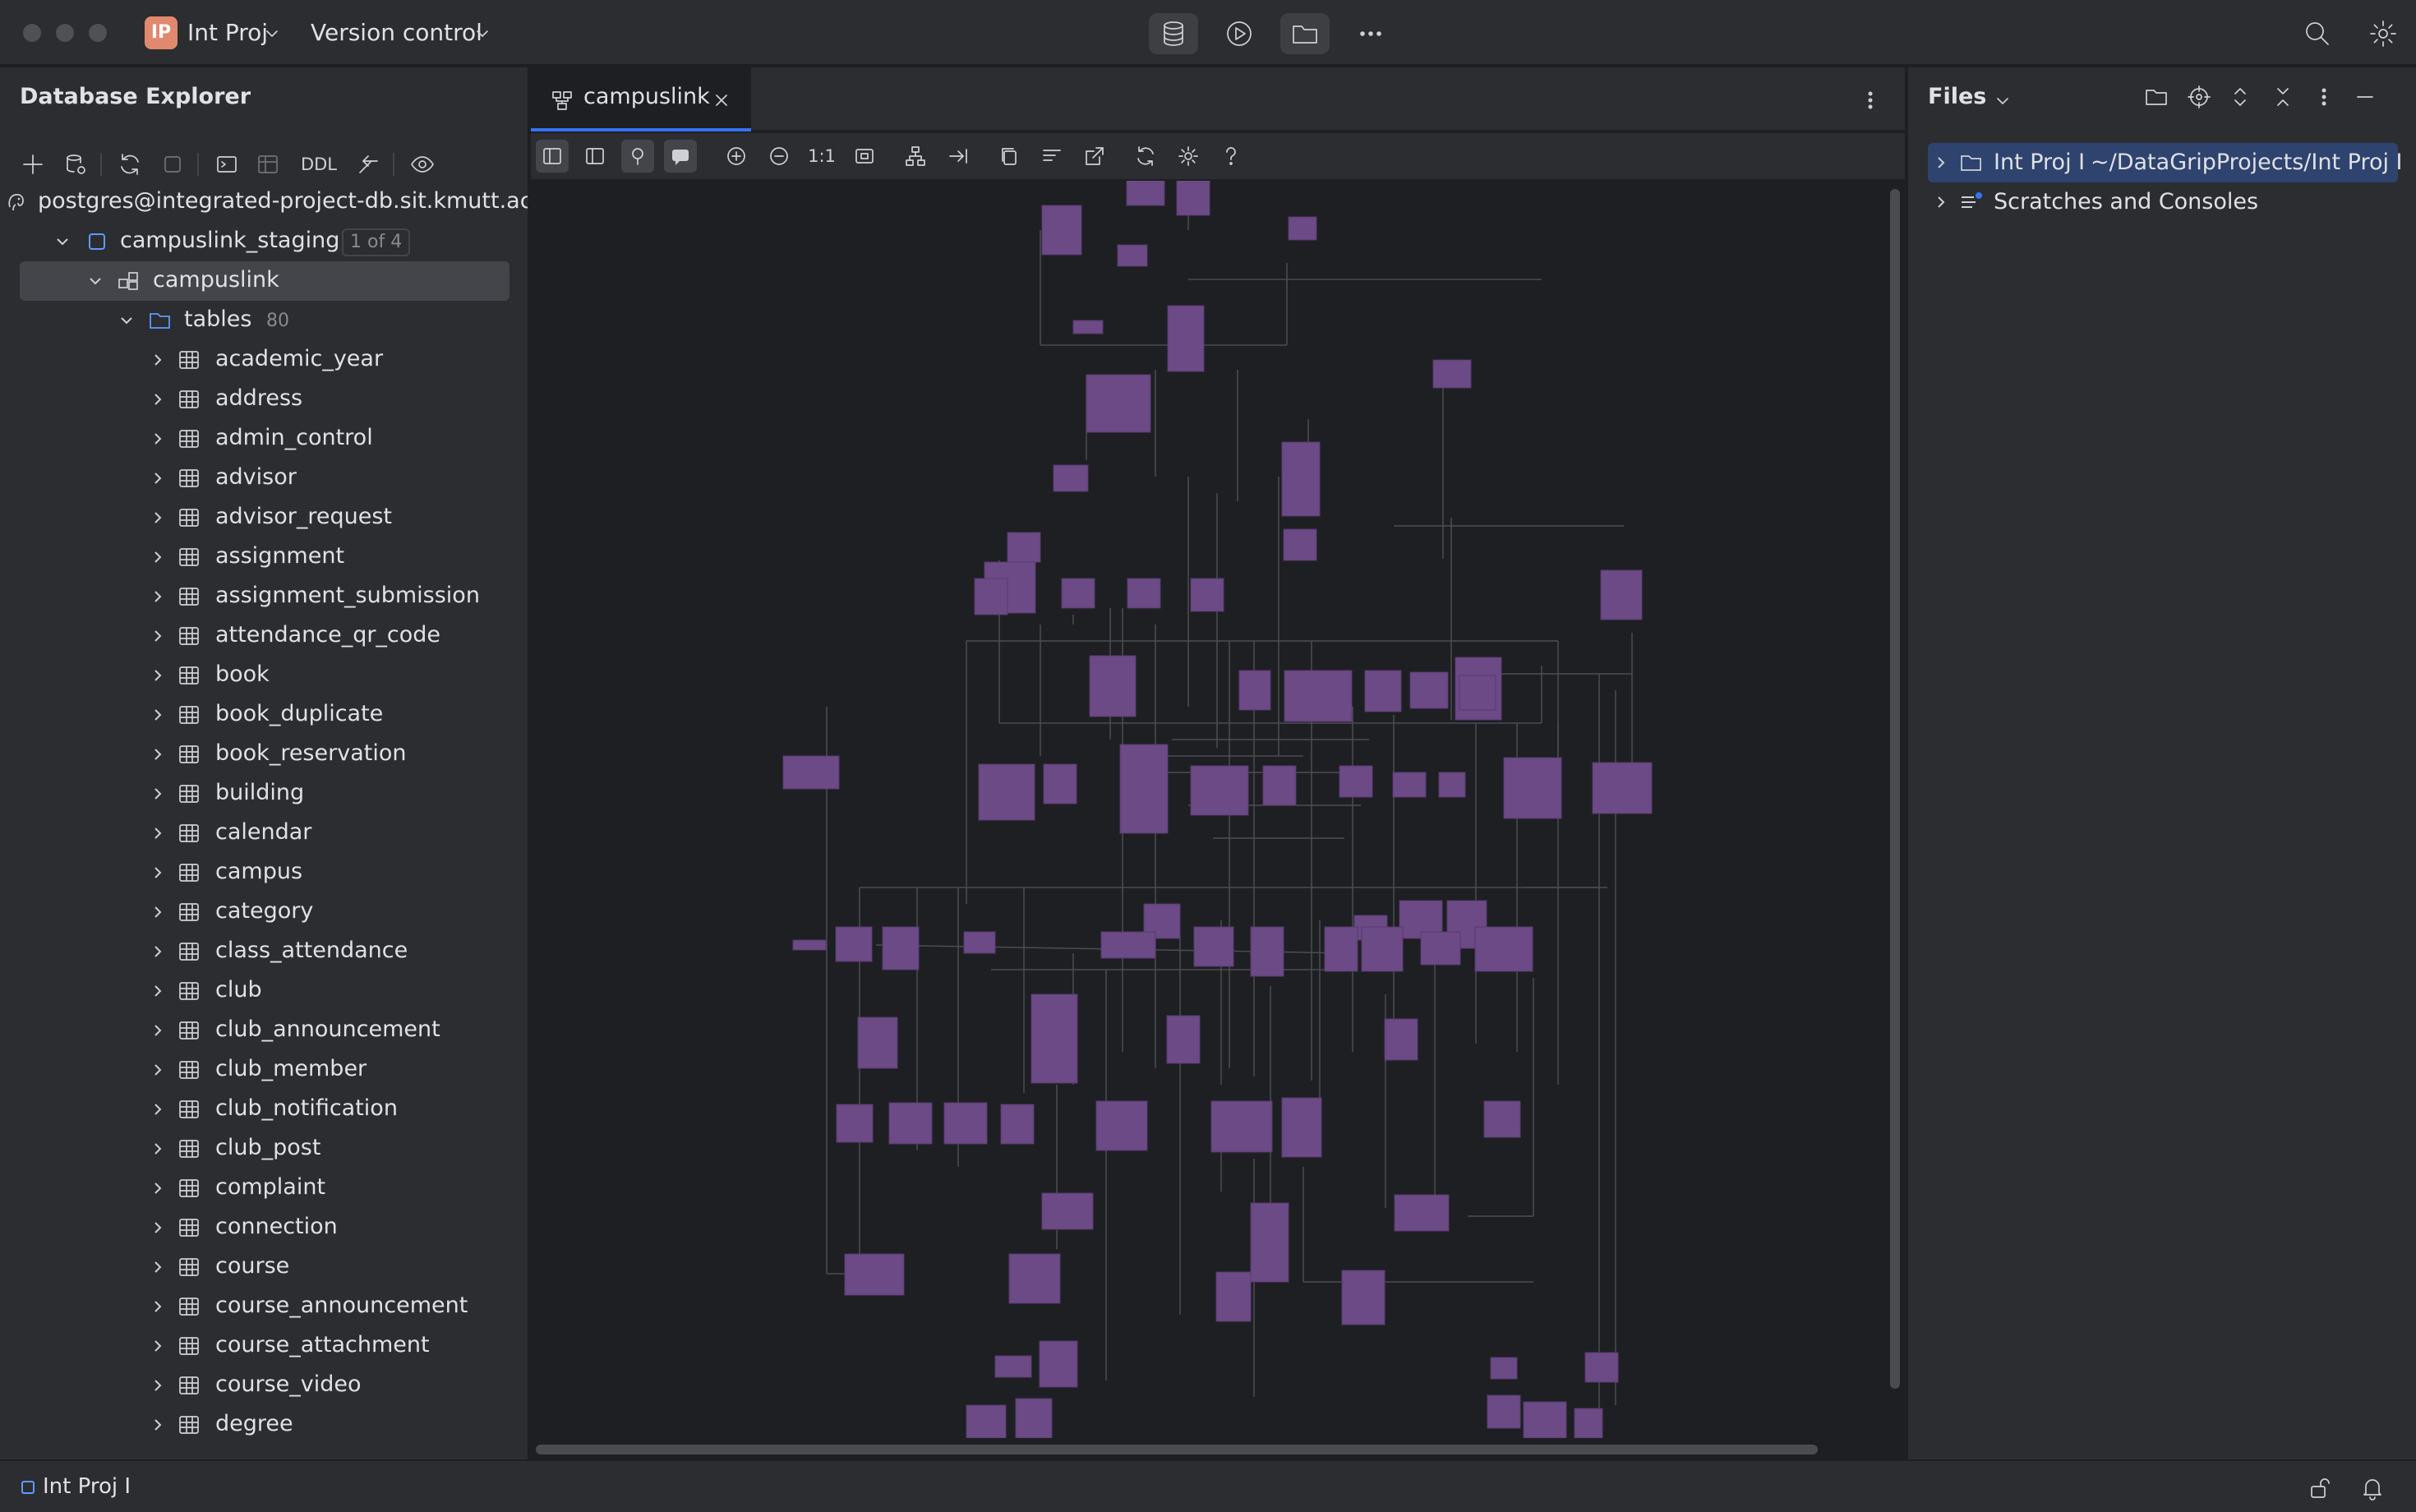 The image size is (2416, 1512). Describe the element at coordinates (2283, 97) in the screenshot. I see `collapse-all-button` at that location.